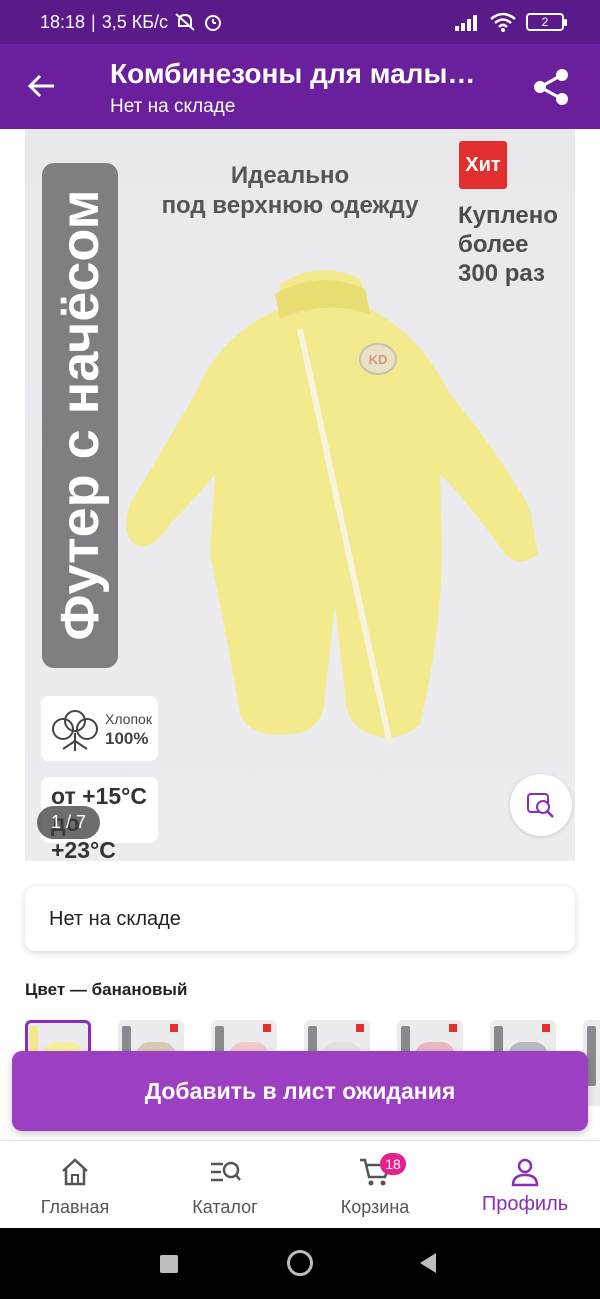  I want to click on app-bar: Комбинезоны для малы… Нет на складе, so click(300, 86).